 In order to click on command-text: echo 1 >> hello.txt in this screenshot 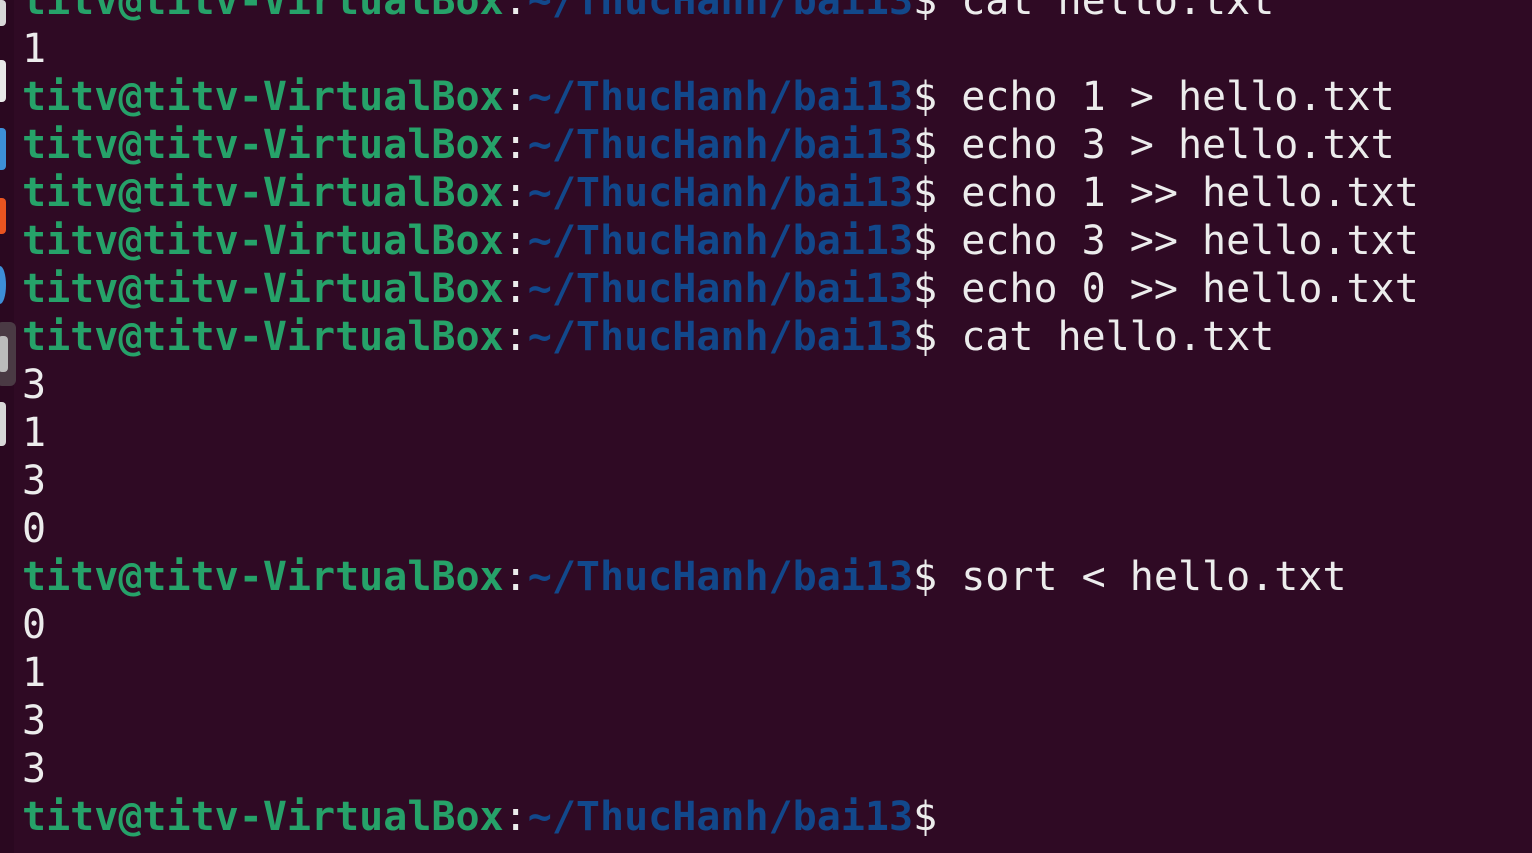, I will do `click(1178, 193)`.